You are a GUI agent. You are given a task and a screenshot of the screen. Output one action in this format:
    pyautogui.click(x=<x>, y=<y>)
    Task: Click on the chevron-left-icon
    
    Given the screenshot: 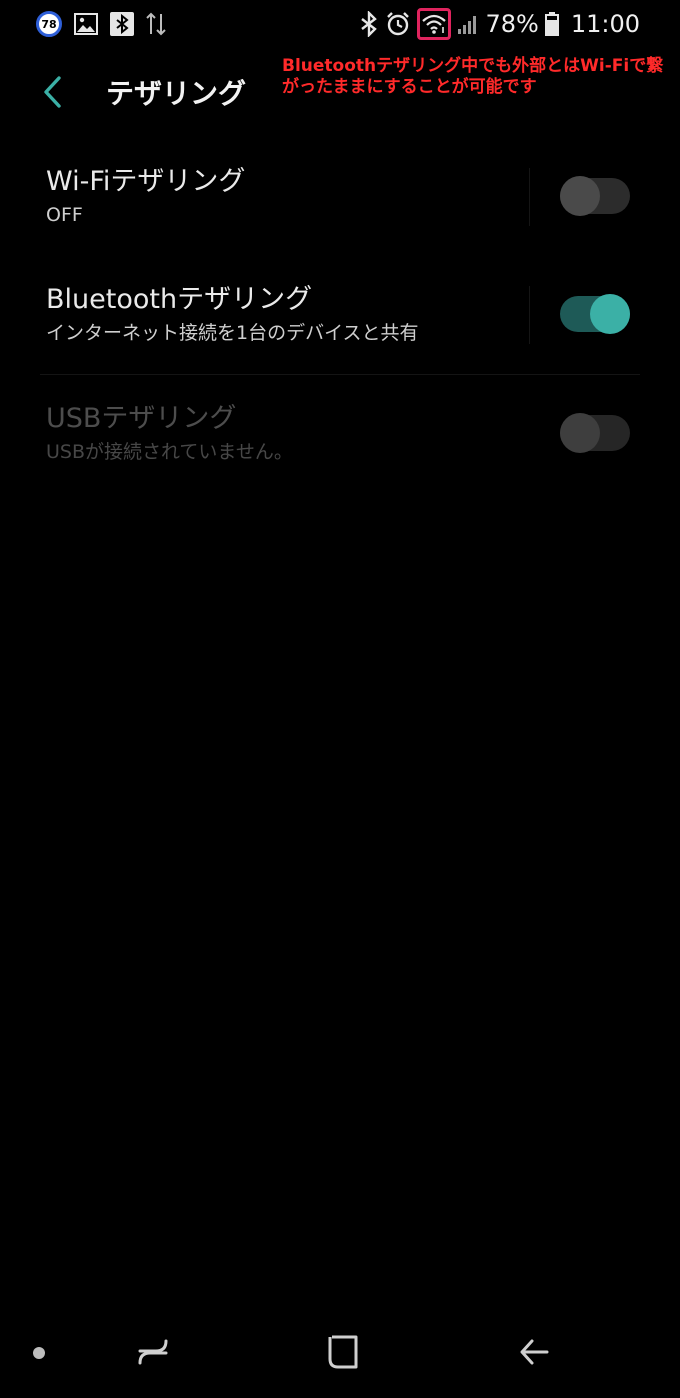 What is the action you would take?
    pyautogui.click(x=52, y=92)
    